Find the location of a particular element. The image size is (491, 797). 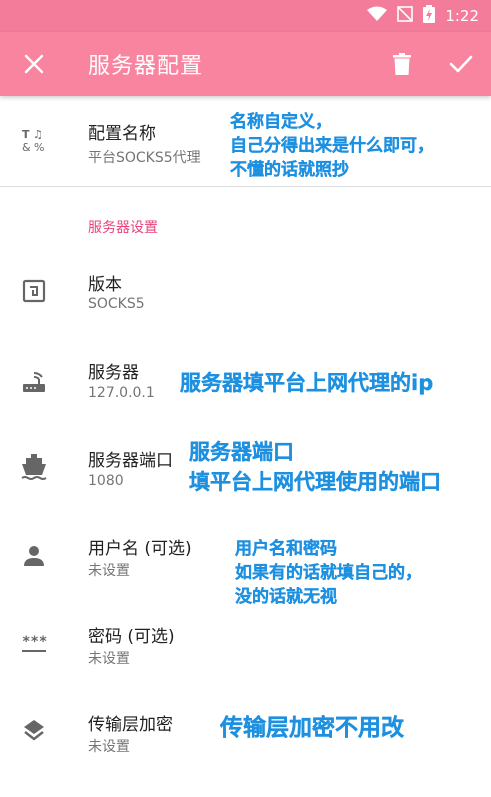

status-bar: 1:22 is located at coordinates (245, 16).